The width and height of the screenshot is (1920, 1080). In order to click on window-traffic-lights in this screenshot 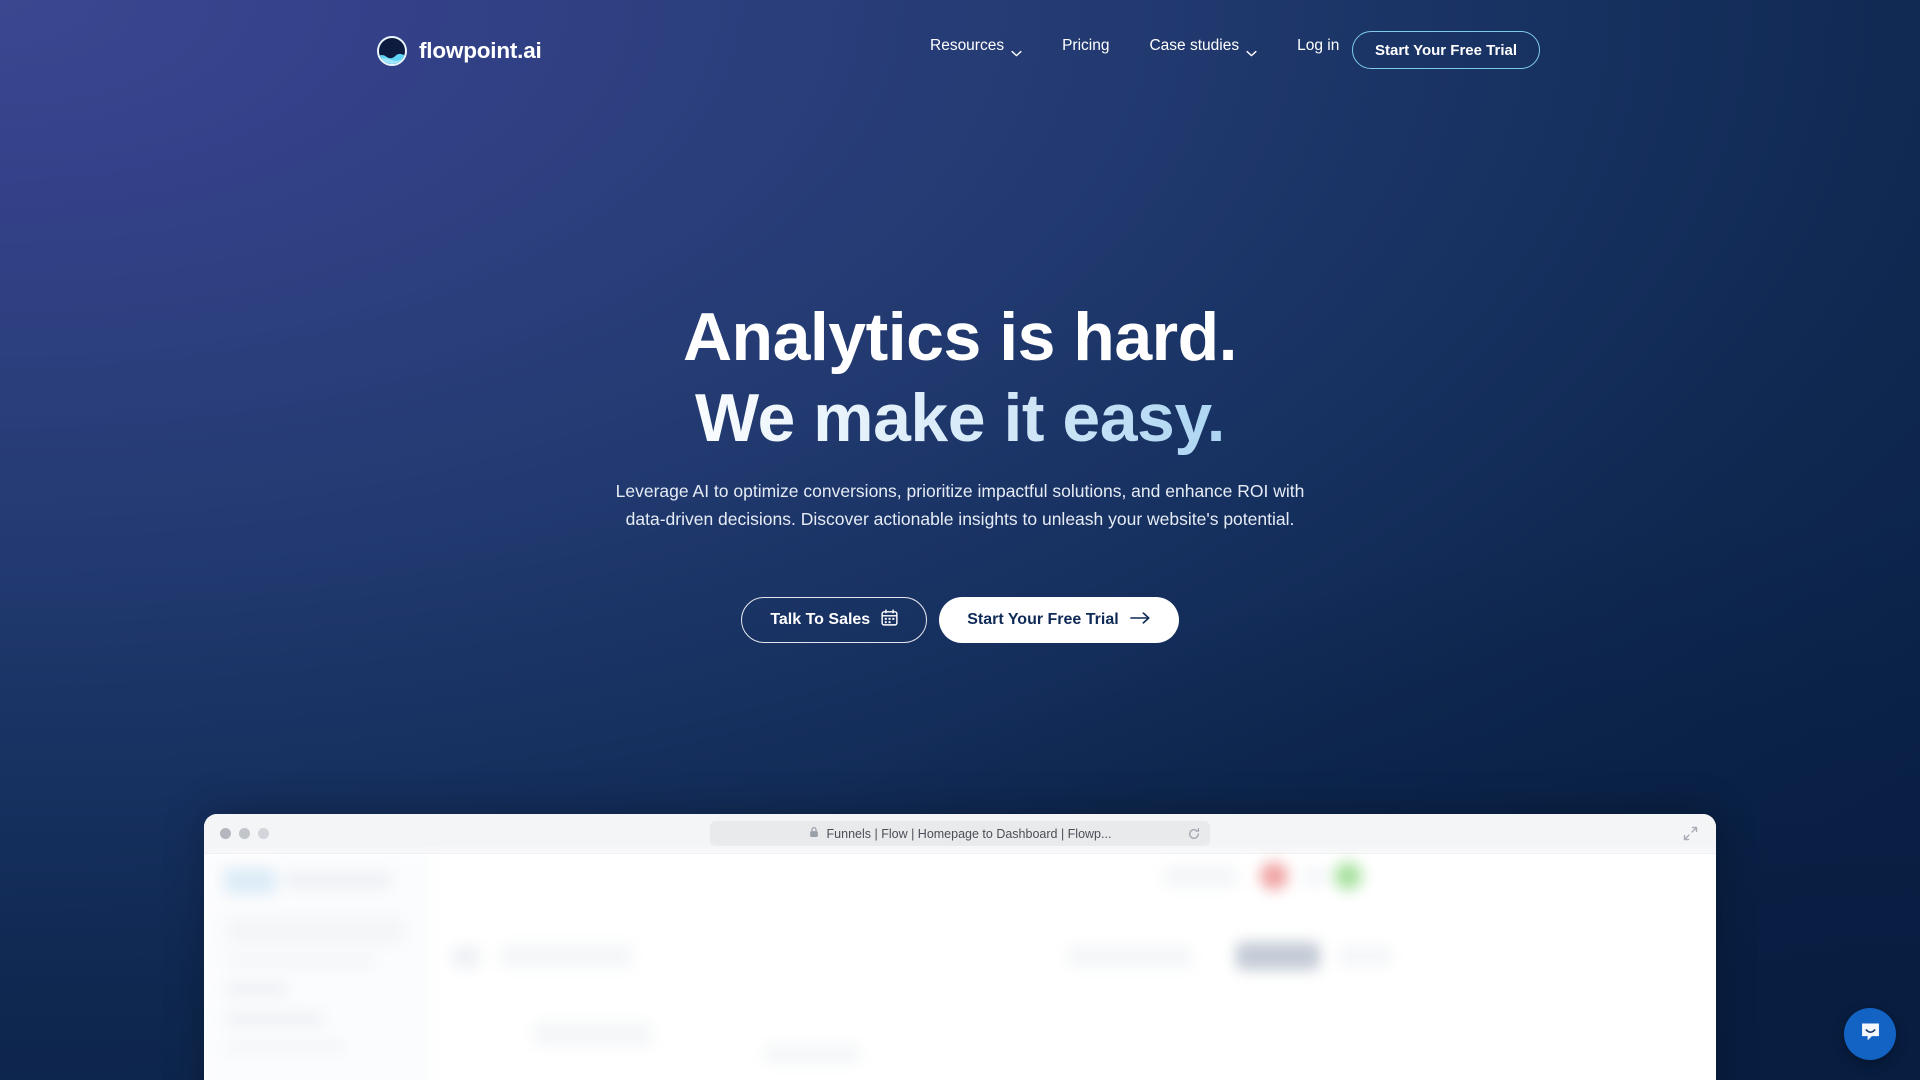, I will do `click(244, 833)`.